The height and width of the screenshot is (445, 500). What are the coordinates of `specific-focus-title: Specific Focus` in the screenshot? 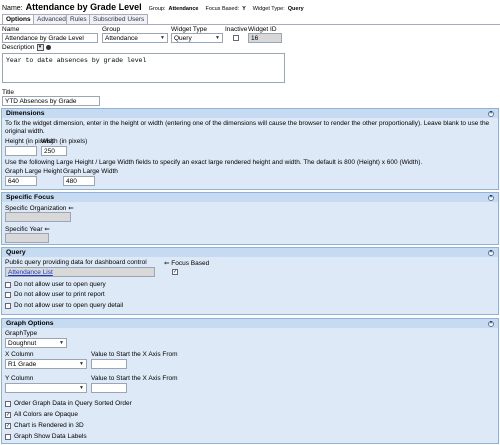 It's located at (30, 197).